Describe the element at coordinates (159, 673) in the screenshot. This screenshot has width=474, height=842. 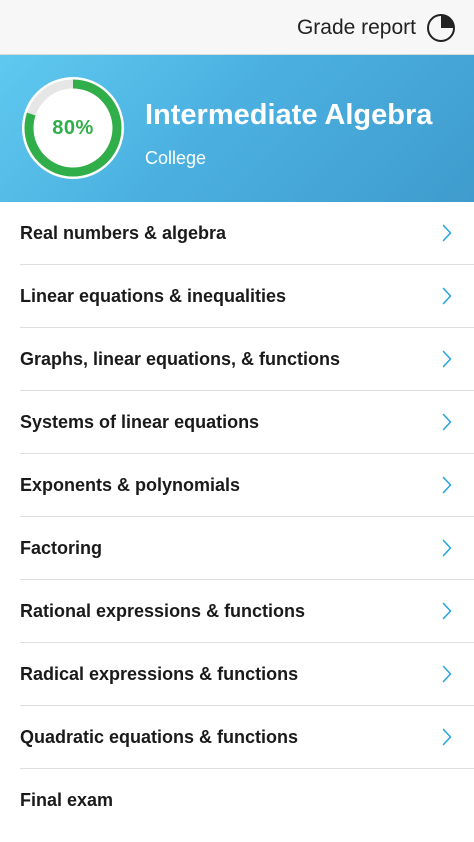
I see `chapter-label: Radical expressions & functions` at that location.